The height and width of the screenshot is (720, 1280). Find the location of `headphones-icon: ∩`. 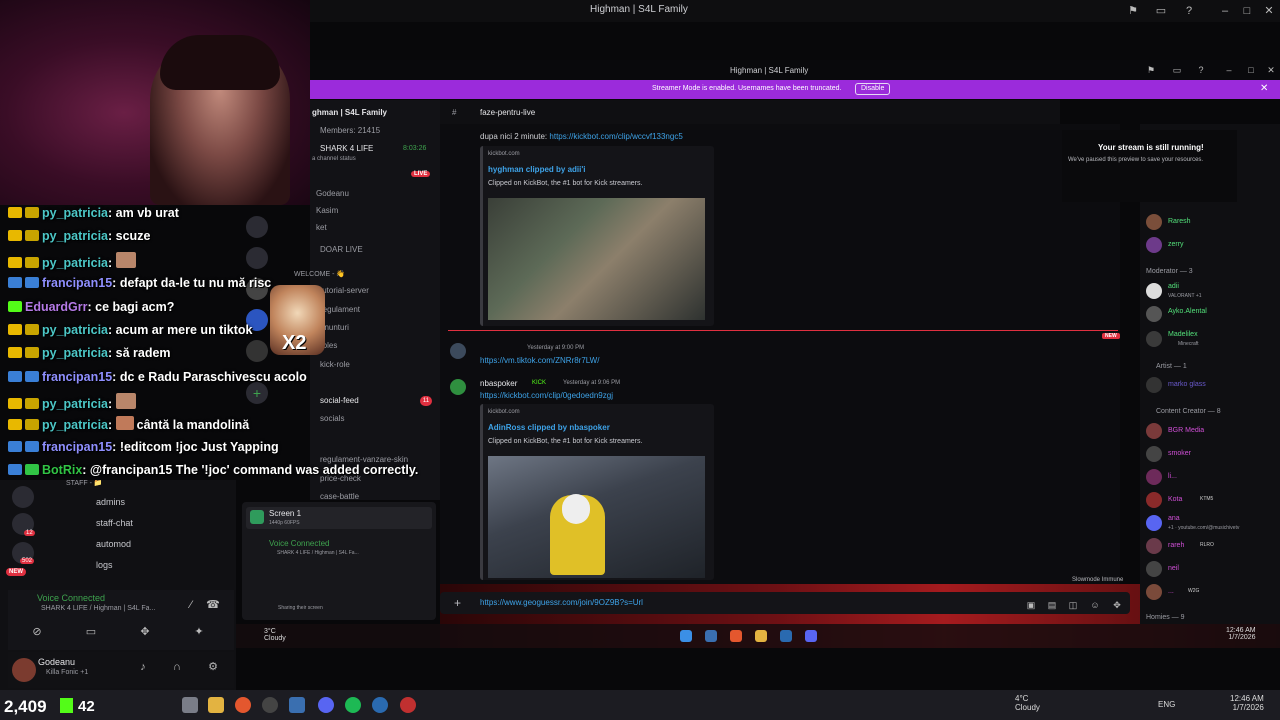

headphones-icon: ∩ is located at coordinates (177, 667).